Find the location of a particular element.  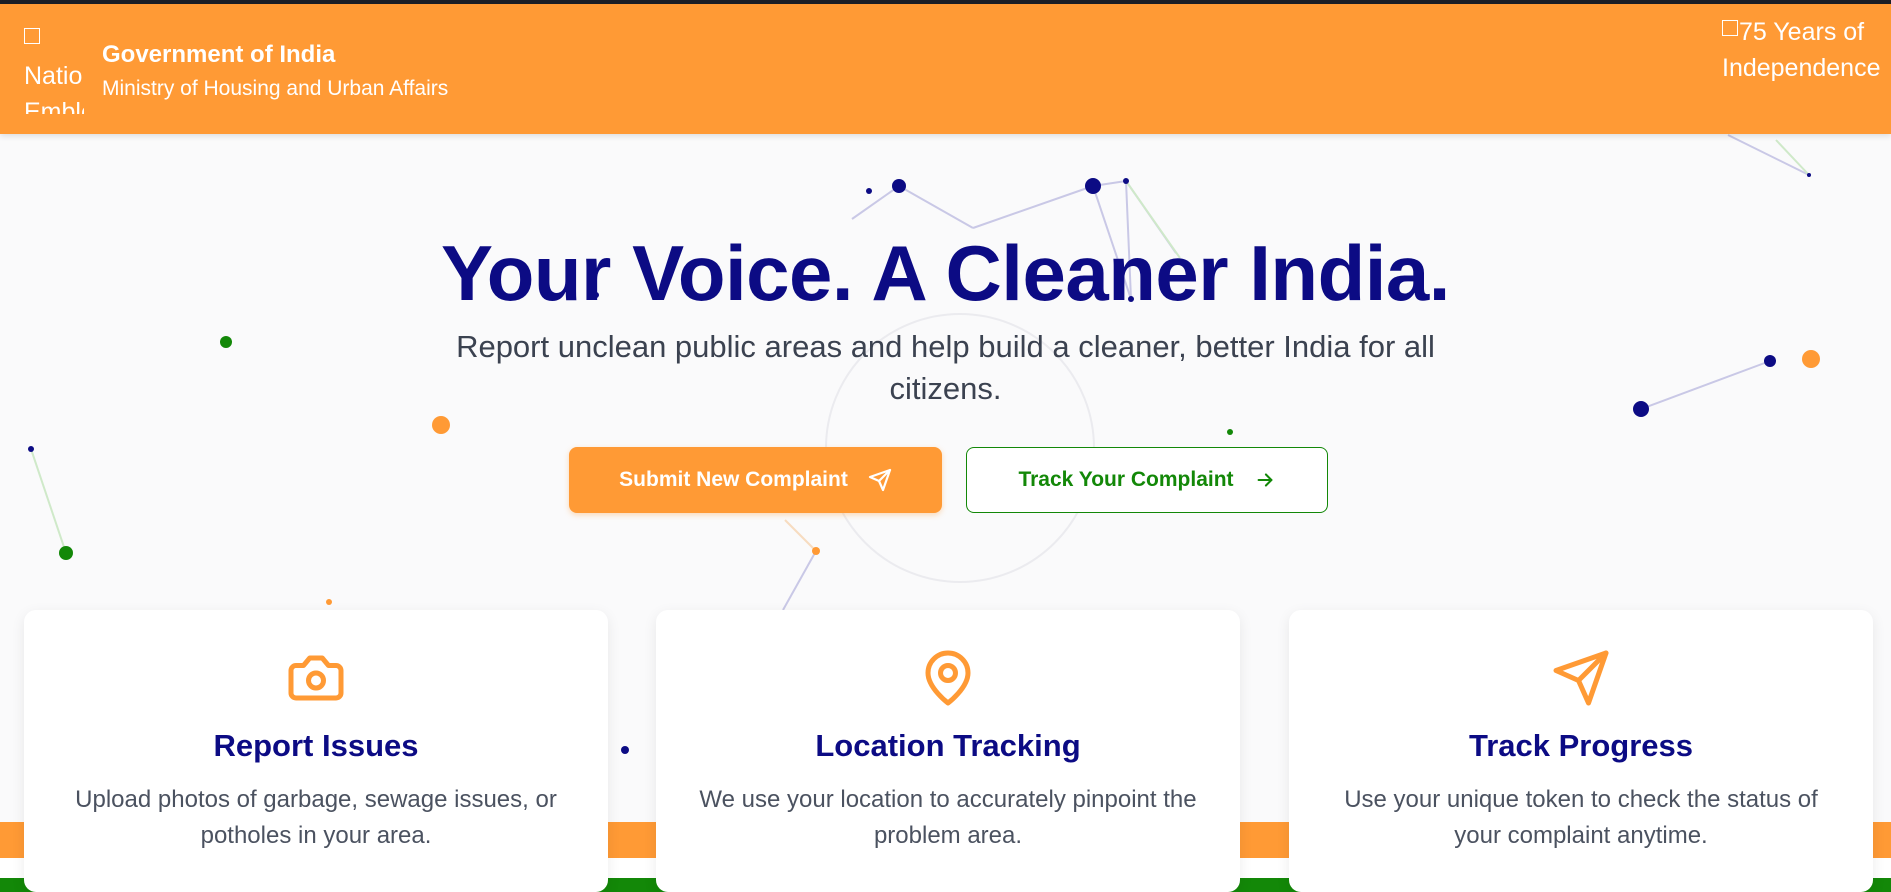

feature-title: Track Progress is located at coordinates (1581, 745).